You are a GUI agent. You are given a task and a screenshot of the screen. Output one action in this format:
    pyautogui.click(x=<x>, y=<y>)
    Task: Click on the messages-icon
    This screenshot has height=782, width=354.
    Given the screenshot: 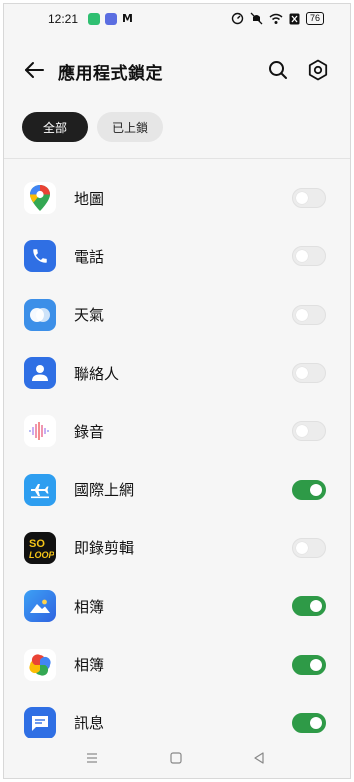 What is the action you would take?
    pyautogui.click(x=40, y=722)
    